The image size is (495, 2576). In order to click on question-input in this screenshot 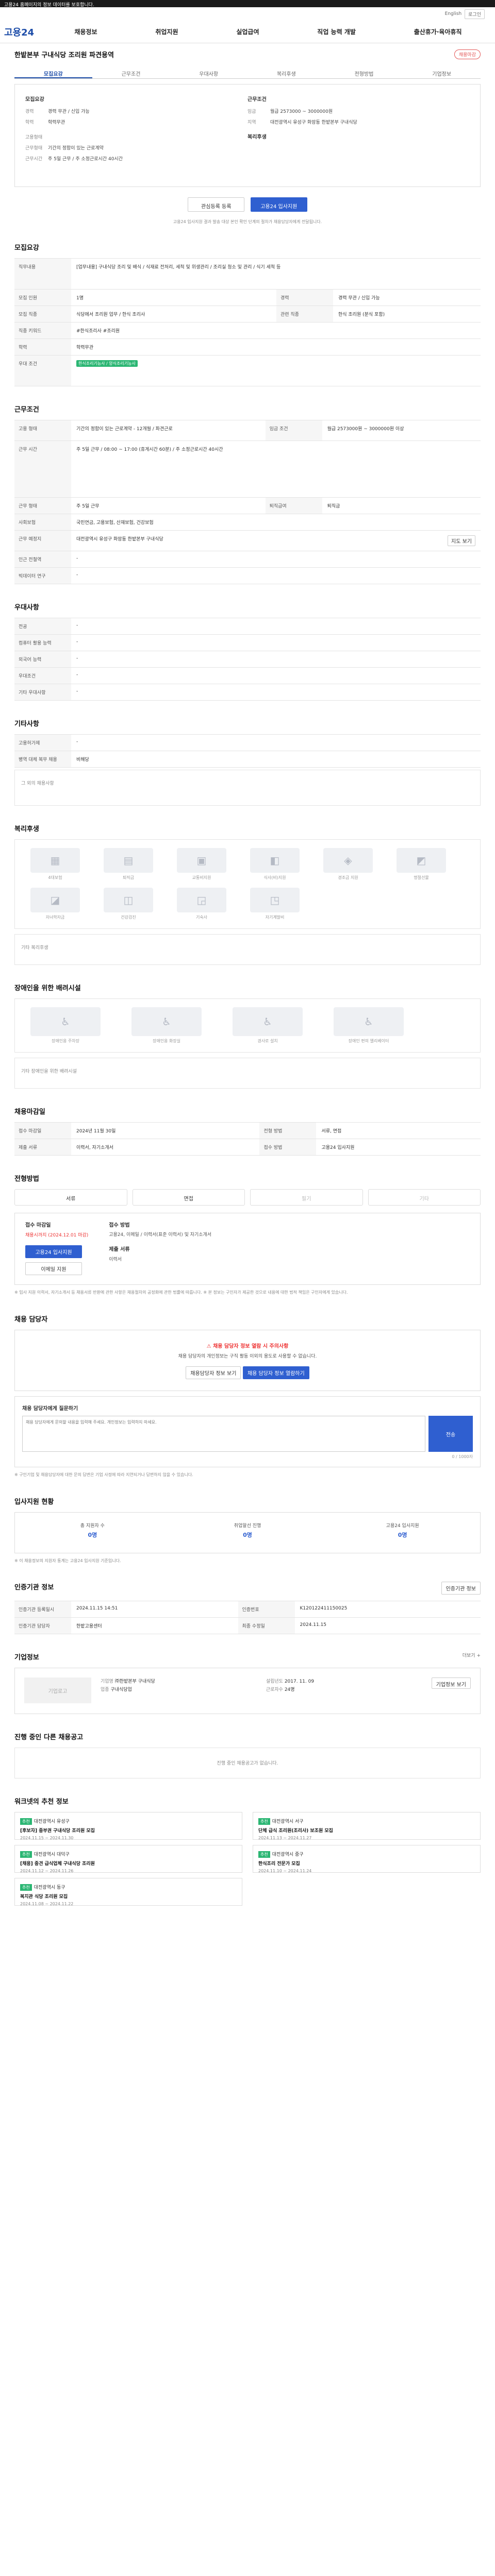, I will do `click(223, 1434)`.